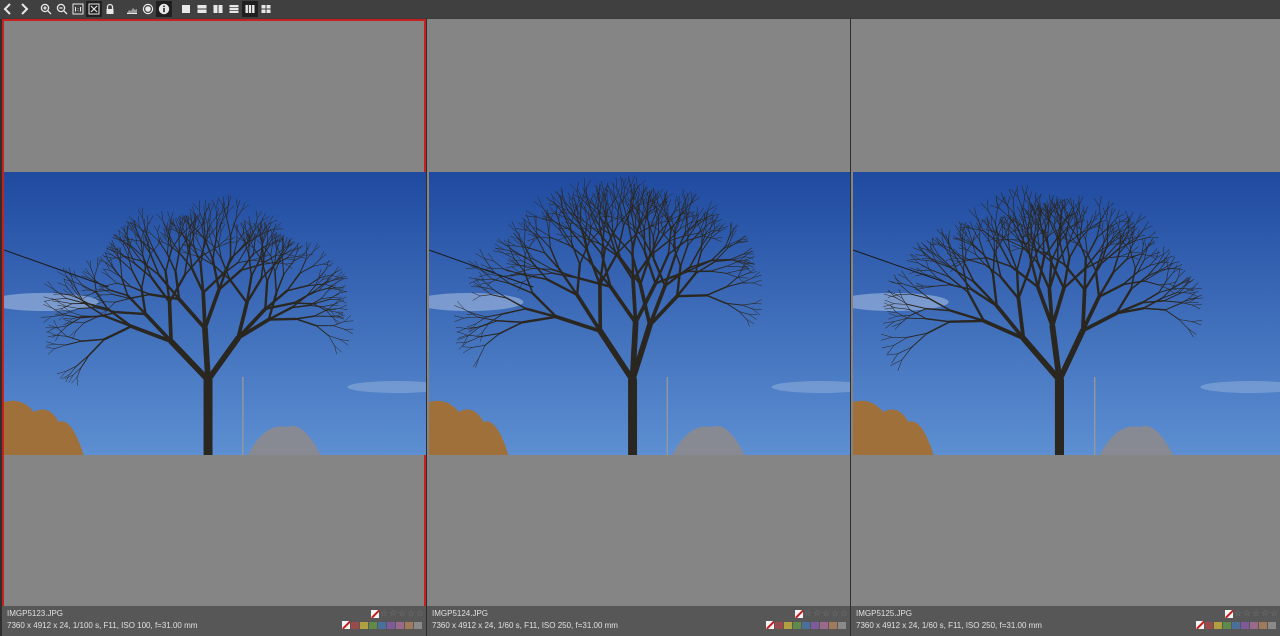 This screenshot has height=636, width=1280. I want to click on zoom-fit-button, so click(94, 9).